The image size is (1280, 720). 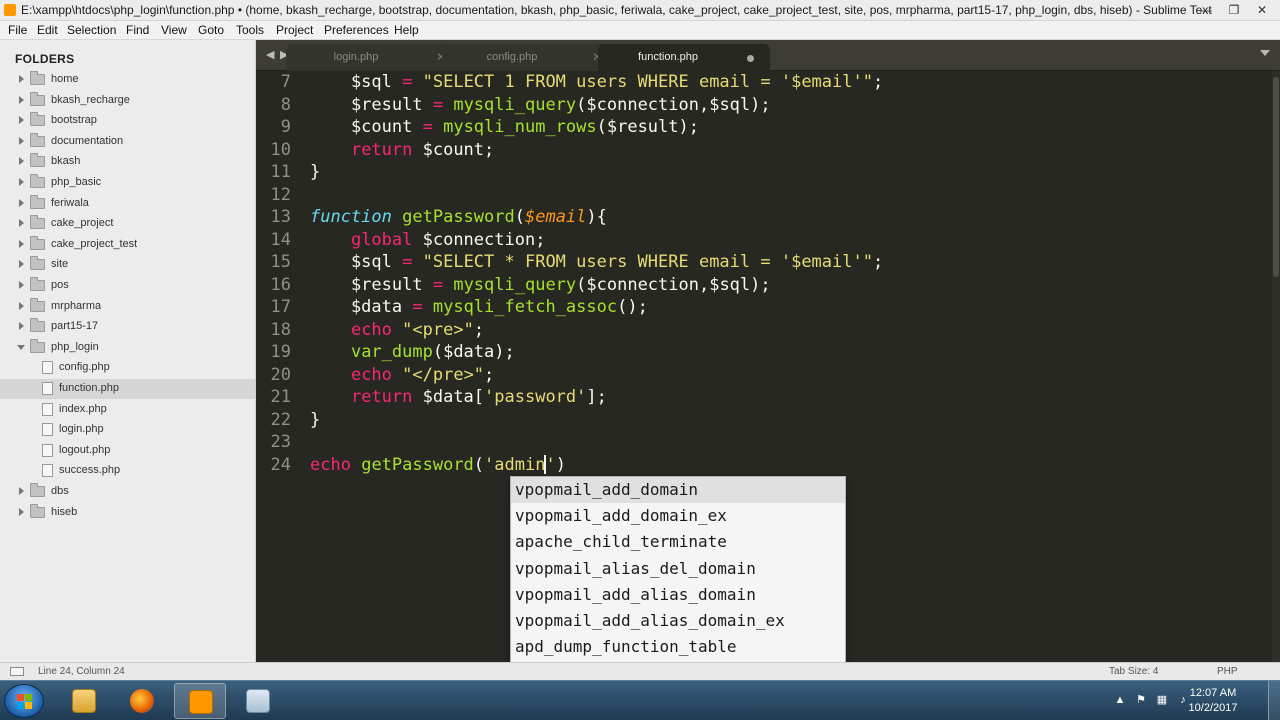 I want to click on code-line: return $count;, so click(x=402, y=150).